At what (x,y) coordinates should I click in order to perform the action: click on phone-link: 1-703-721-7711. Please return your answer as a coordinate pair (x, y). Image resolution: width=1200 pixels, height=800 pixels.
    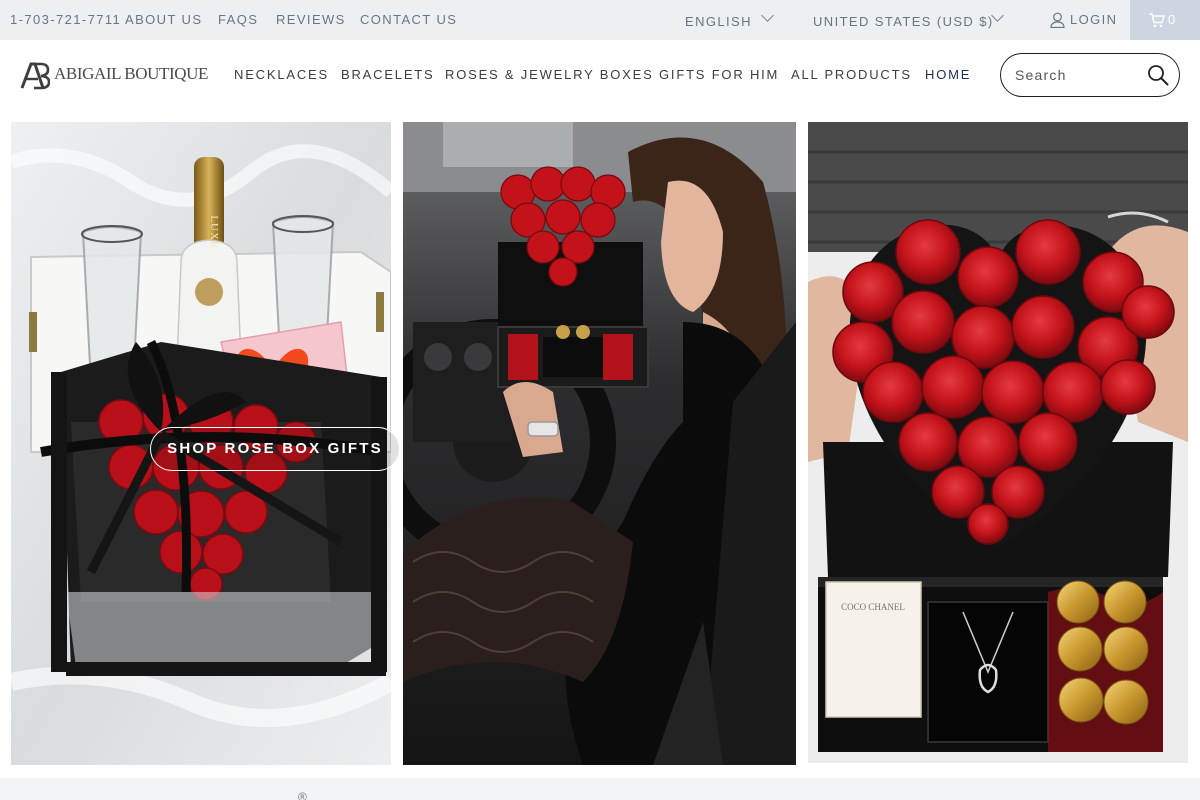
    Looking at the image, I should click on (65, 19).